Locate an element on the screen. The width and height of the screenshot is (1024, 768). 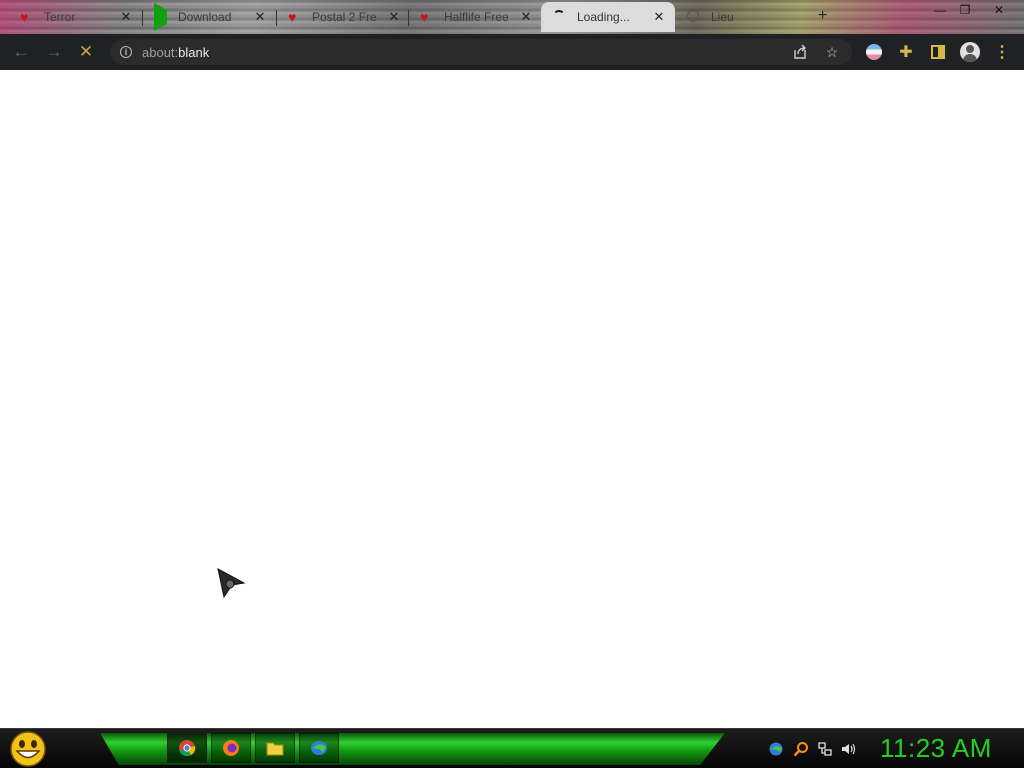
taskbar-firefox-button is located at coordinates (231, 748).